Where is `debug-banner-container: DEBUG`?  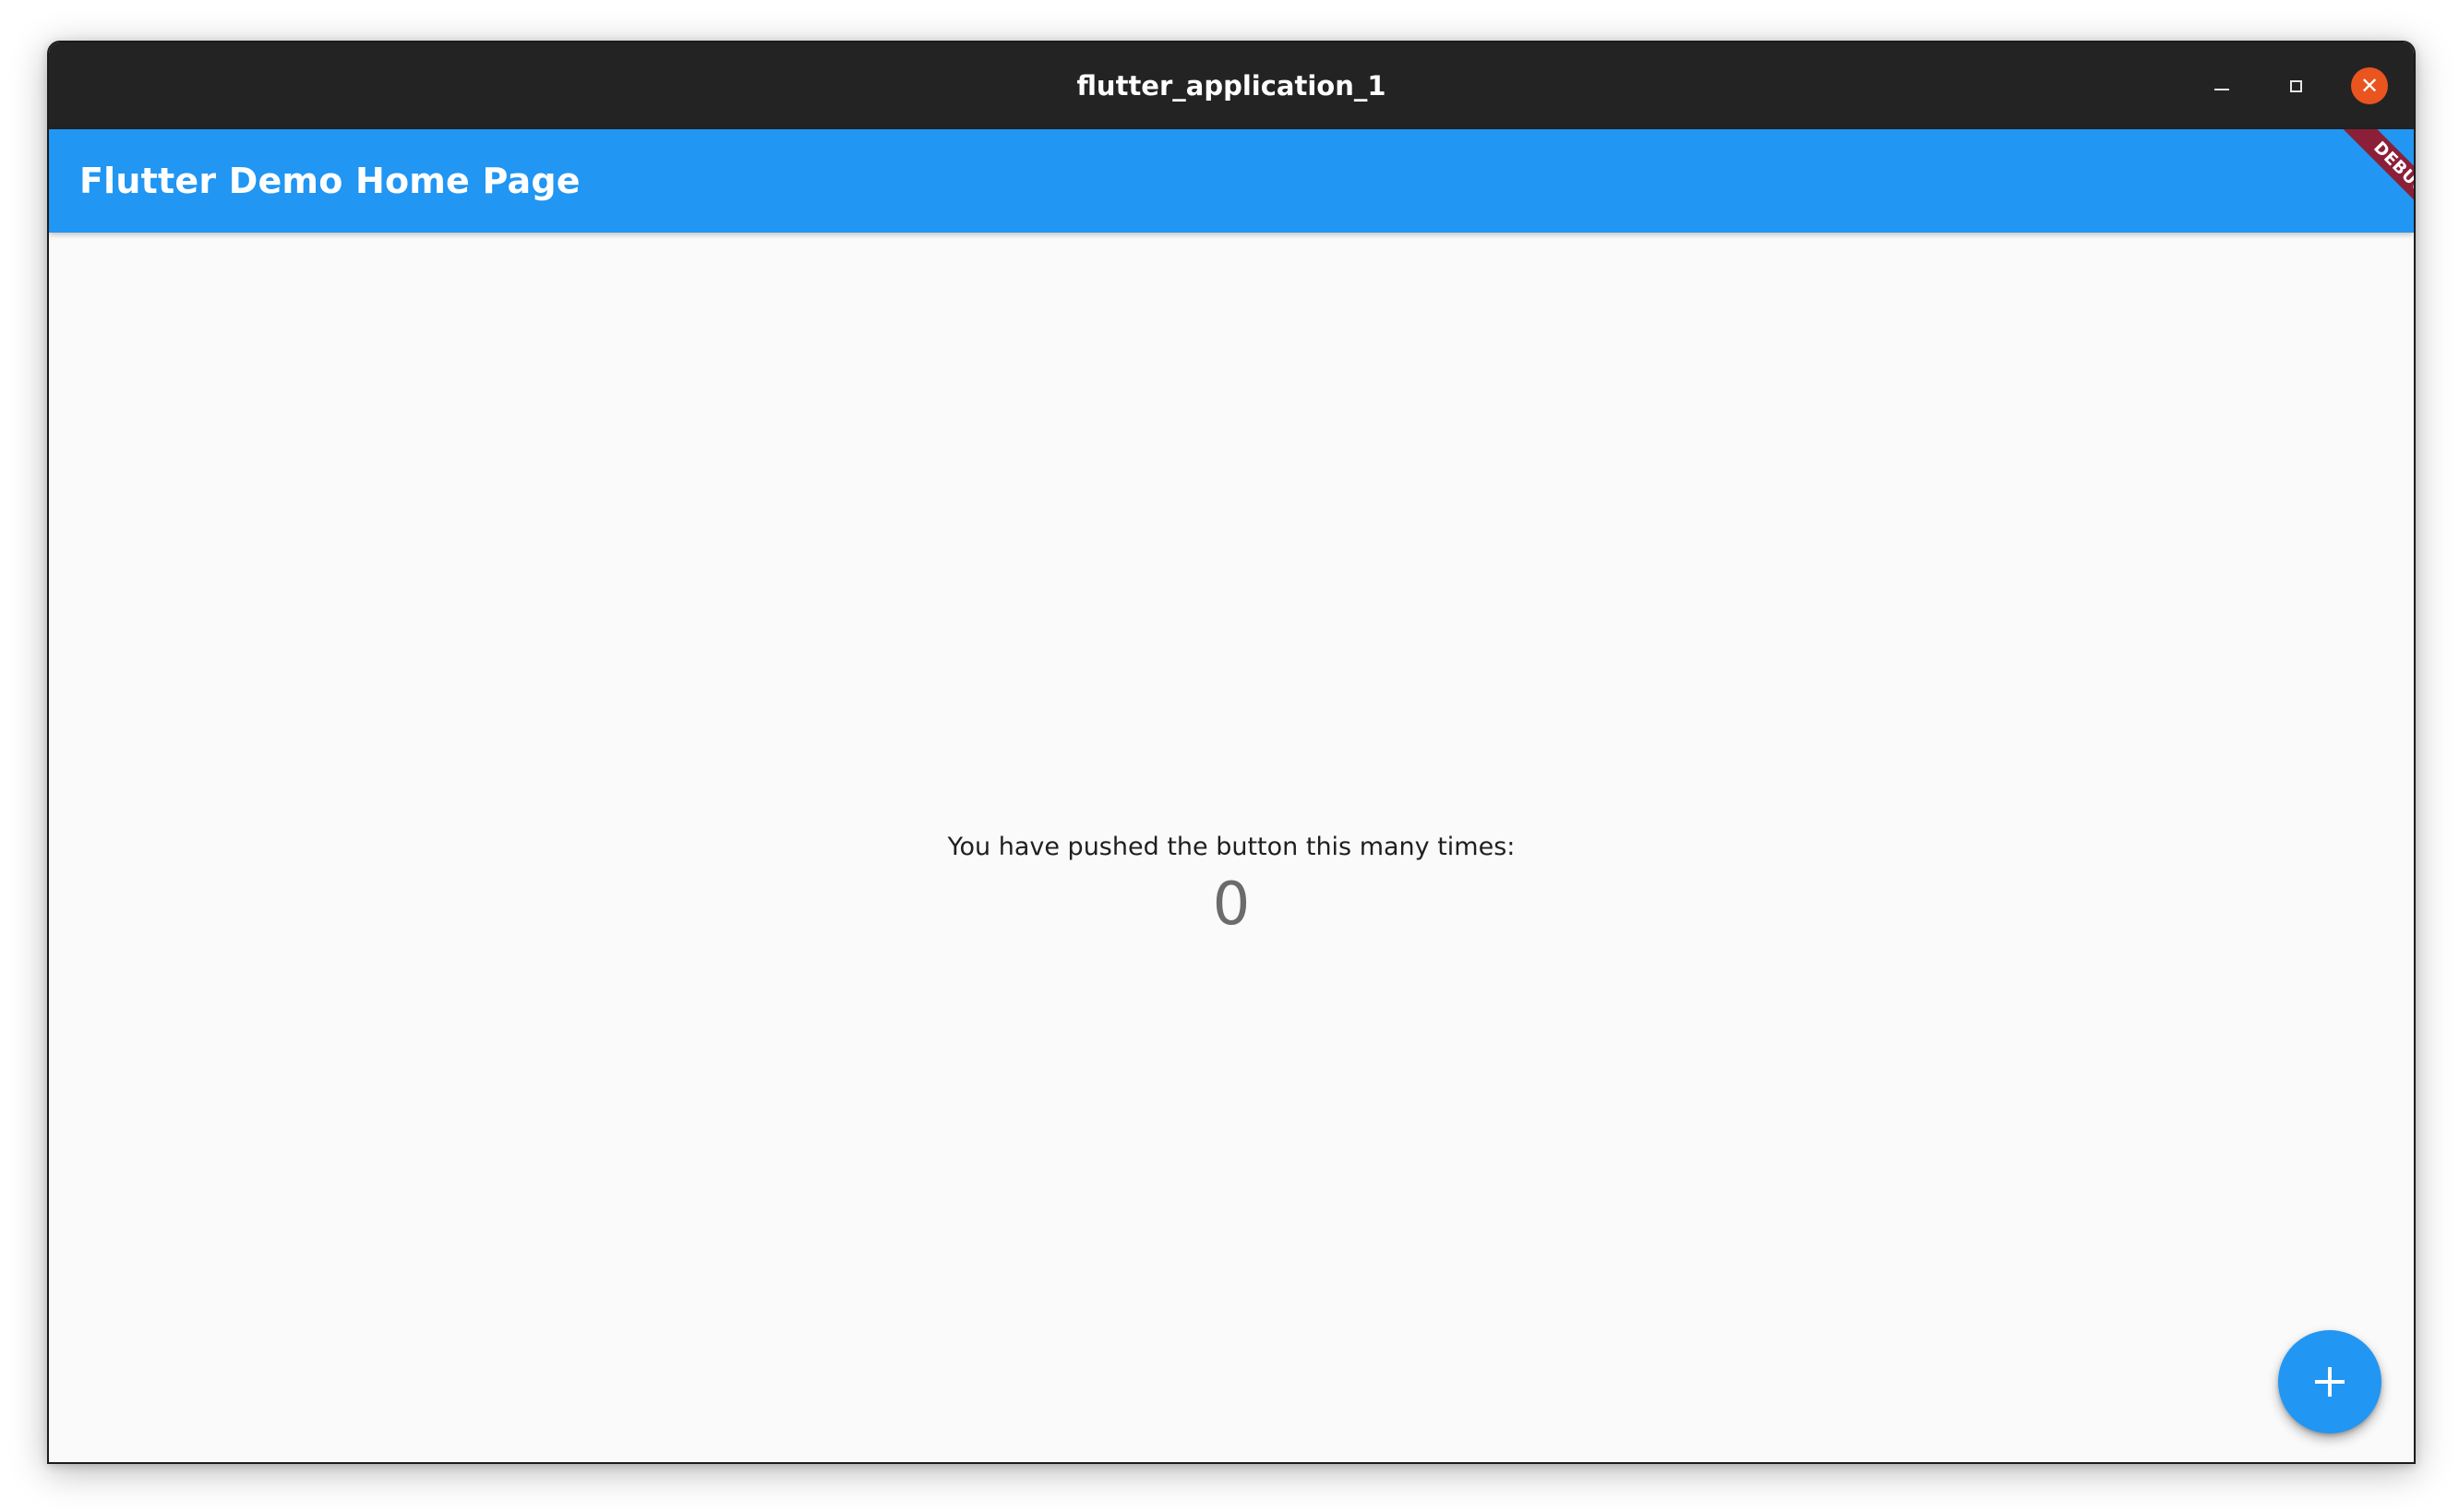
debug-banner-container: DEBUG is located at coordinates (2358, 184).